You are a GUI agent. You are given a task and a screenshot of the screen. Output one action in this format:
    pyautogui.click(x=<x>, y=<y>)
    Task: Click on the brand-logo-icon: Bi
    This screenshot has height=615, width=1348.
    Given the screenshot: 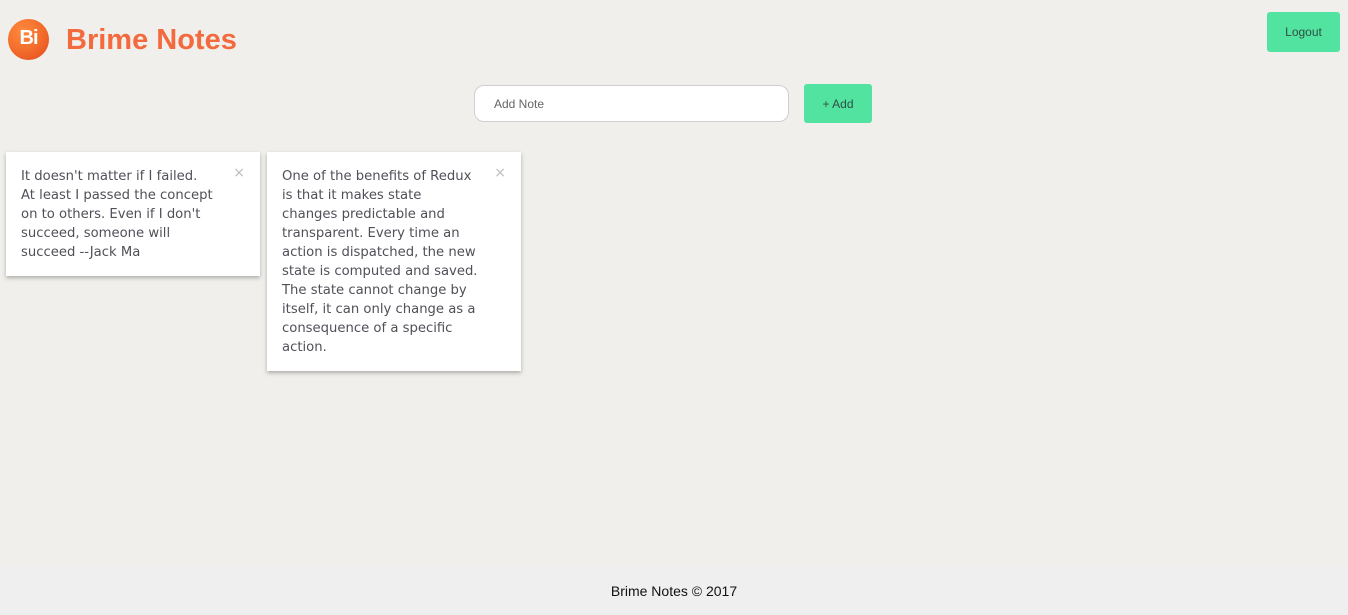 What is the action you would take?
    pyautogui.click(x=28, y=39)
    